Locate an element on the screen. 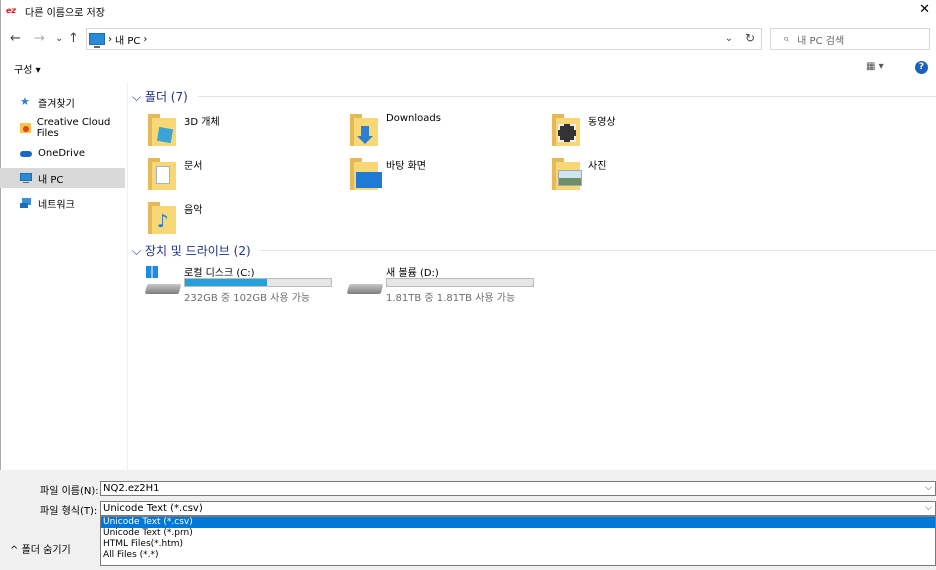 Image resolution: width=936 pixels, height=570 pixels. filetype-select: Unicode Text (*.csv) ⌵ is located at coordinates (518, 508).